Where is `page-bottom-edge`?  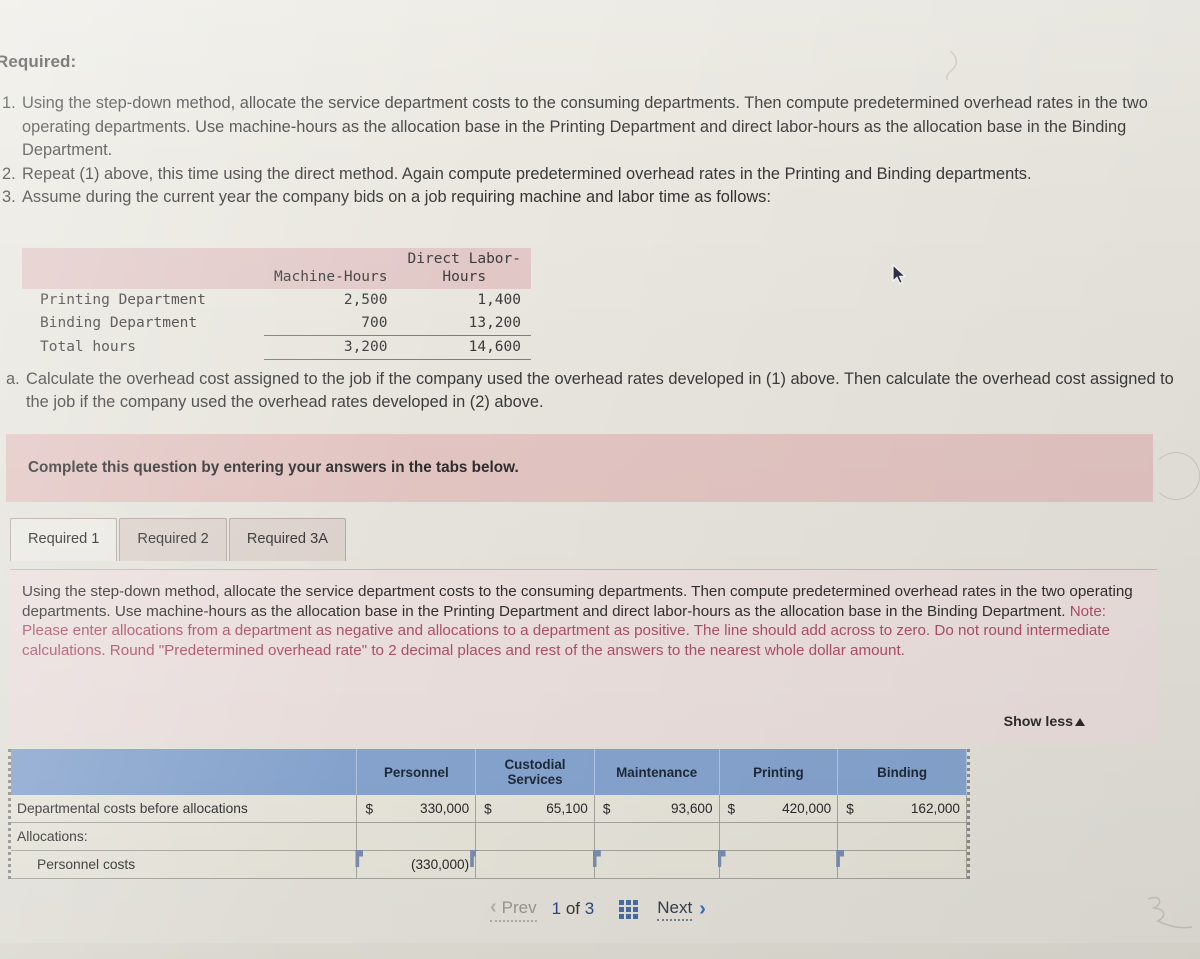
page-bottom-edge is located at coordinates (600, 951).